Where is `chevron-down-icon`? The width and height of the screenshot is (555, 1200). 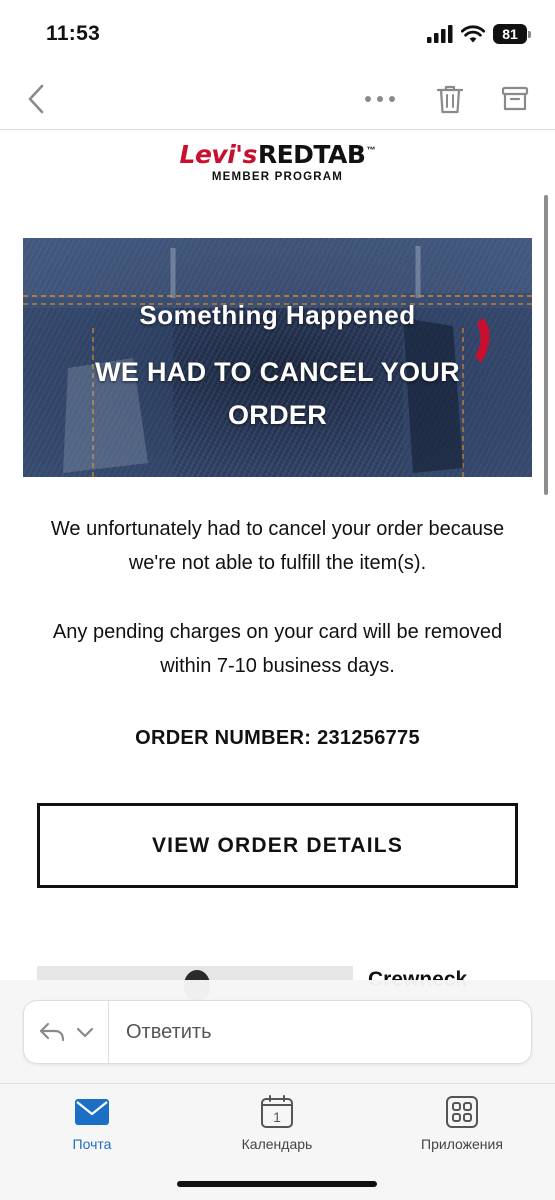 chevron-down-icon is located at coordinates (85, 1032).